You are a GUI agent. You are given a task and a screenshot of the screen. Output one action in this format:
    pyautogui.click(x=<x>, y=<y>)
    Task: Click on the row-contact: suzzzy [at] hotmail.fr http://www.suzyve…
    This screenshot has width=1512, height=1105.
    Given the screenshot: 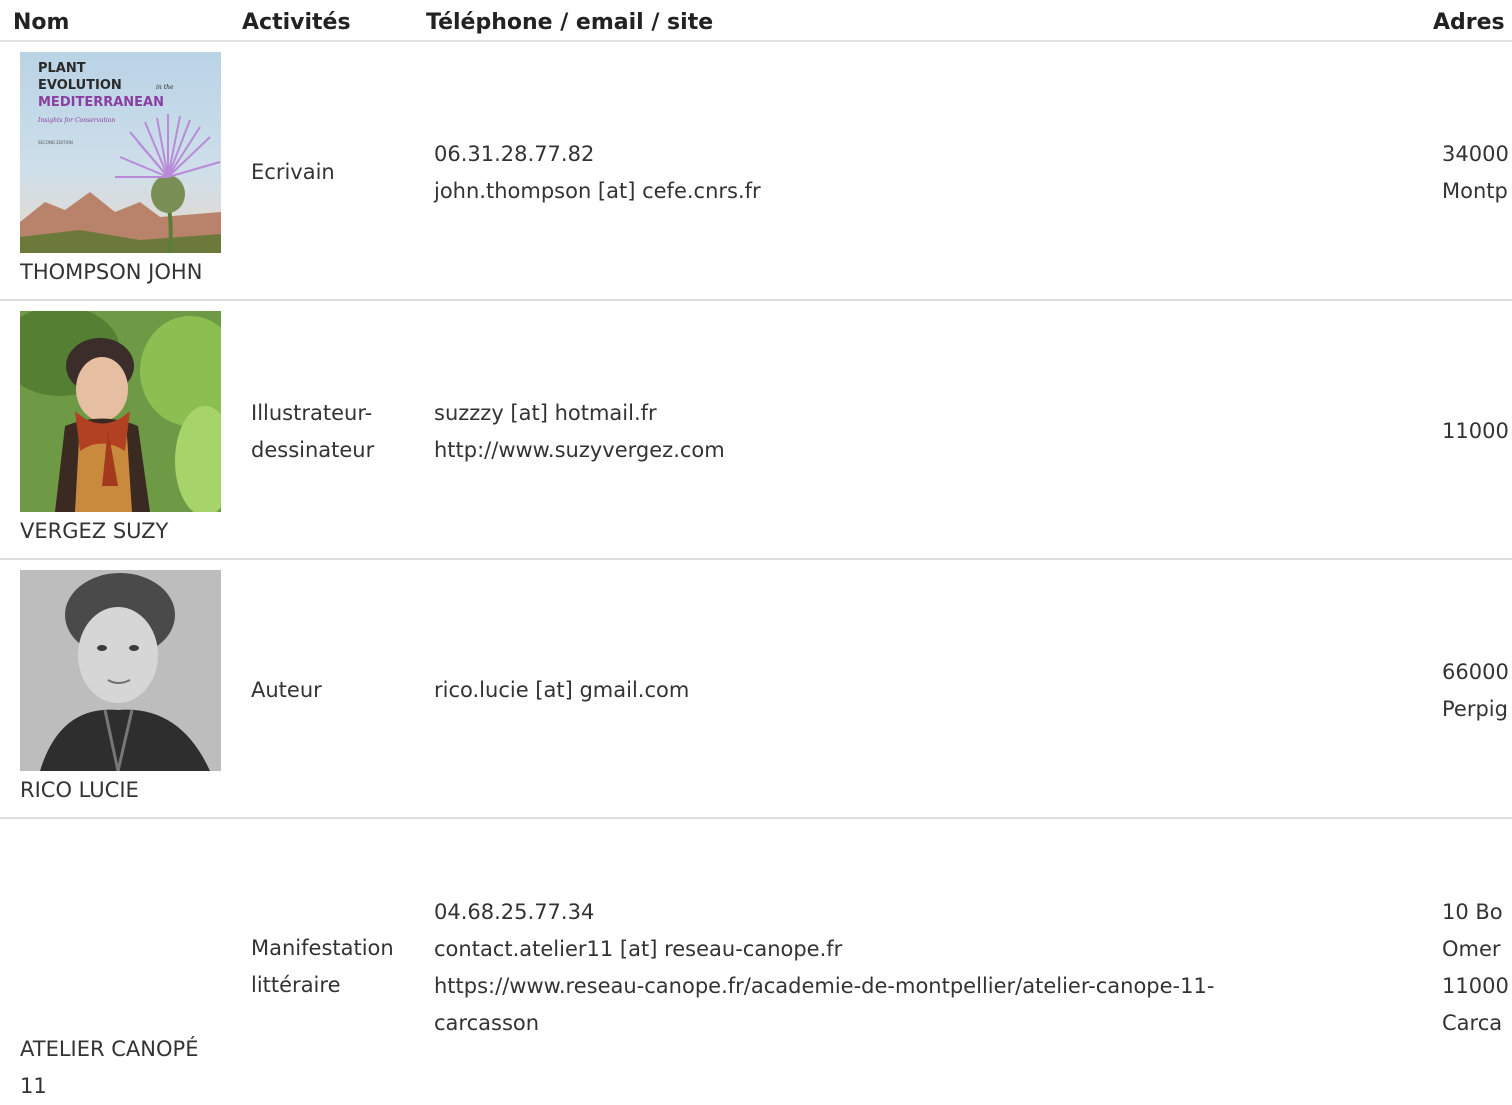 What is the action you would take?
    pyautogui.click(x=909, y=432)
    